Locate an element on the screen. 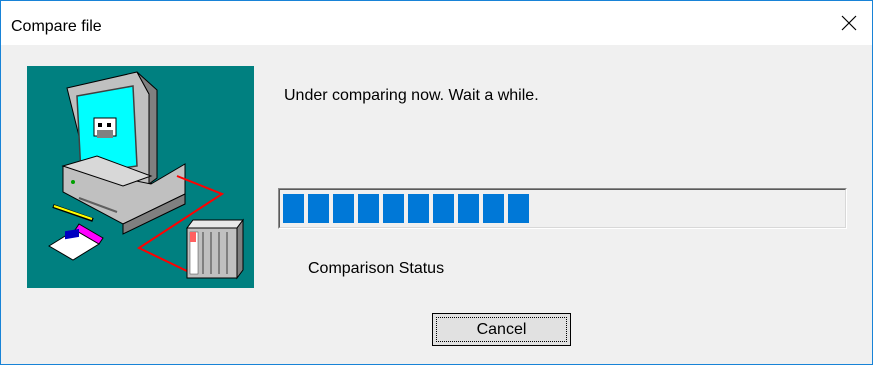 Image resolution: width=873 pixels, height=365 pixels. comparison-status-label: Comparison Status is located at coordinates (376, 268).